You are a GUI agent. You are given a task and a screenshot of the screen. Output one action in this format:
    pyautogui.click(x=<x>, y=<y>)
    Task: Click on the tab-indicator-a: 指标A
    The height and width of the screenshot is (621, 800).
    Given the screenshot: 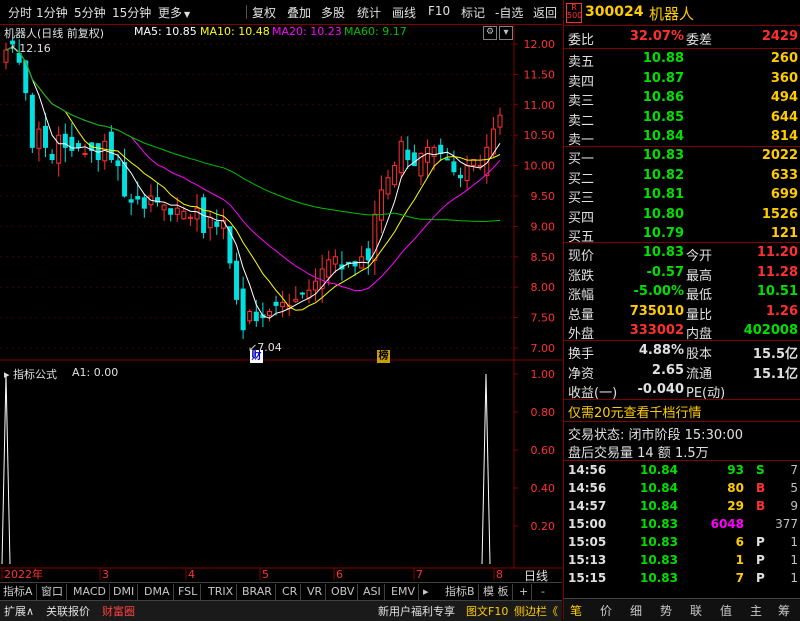 What is the action you would take?
    pyautogui.click(x=18, y=592)
    